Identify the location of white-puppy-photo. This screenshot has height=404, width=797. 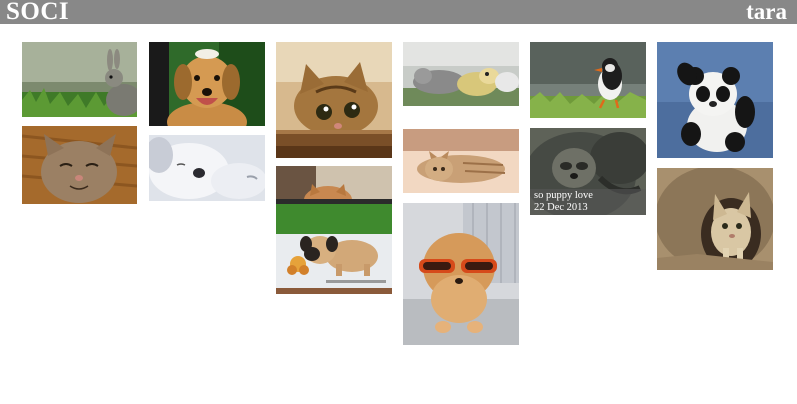
(207, 168).